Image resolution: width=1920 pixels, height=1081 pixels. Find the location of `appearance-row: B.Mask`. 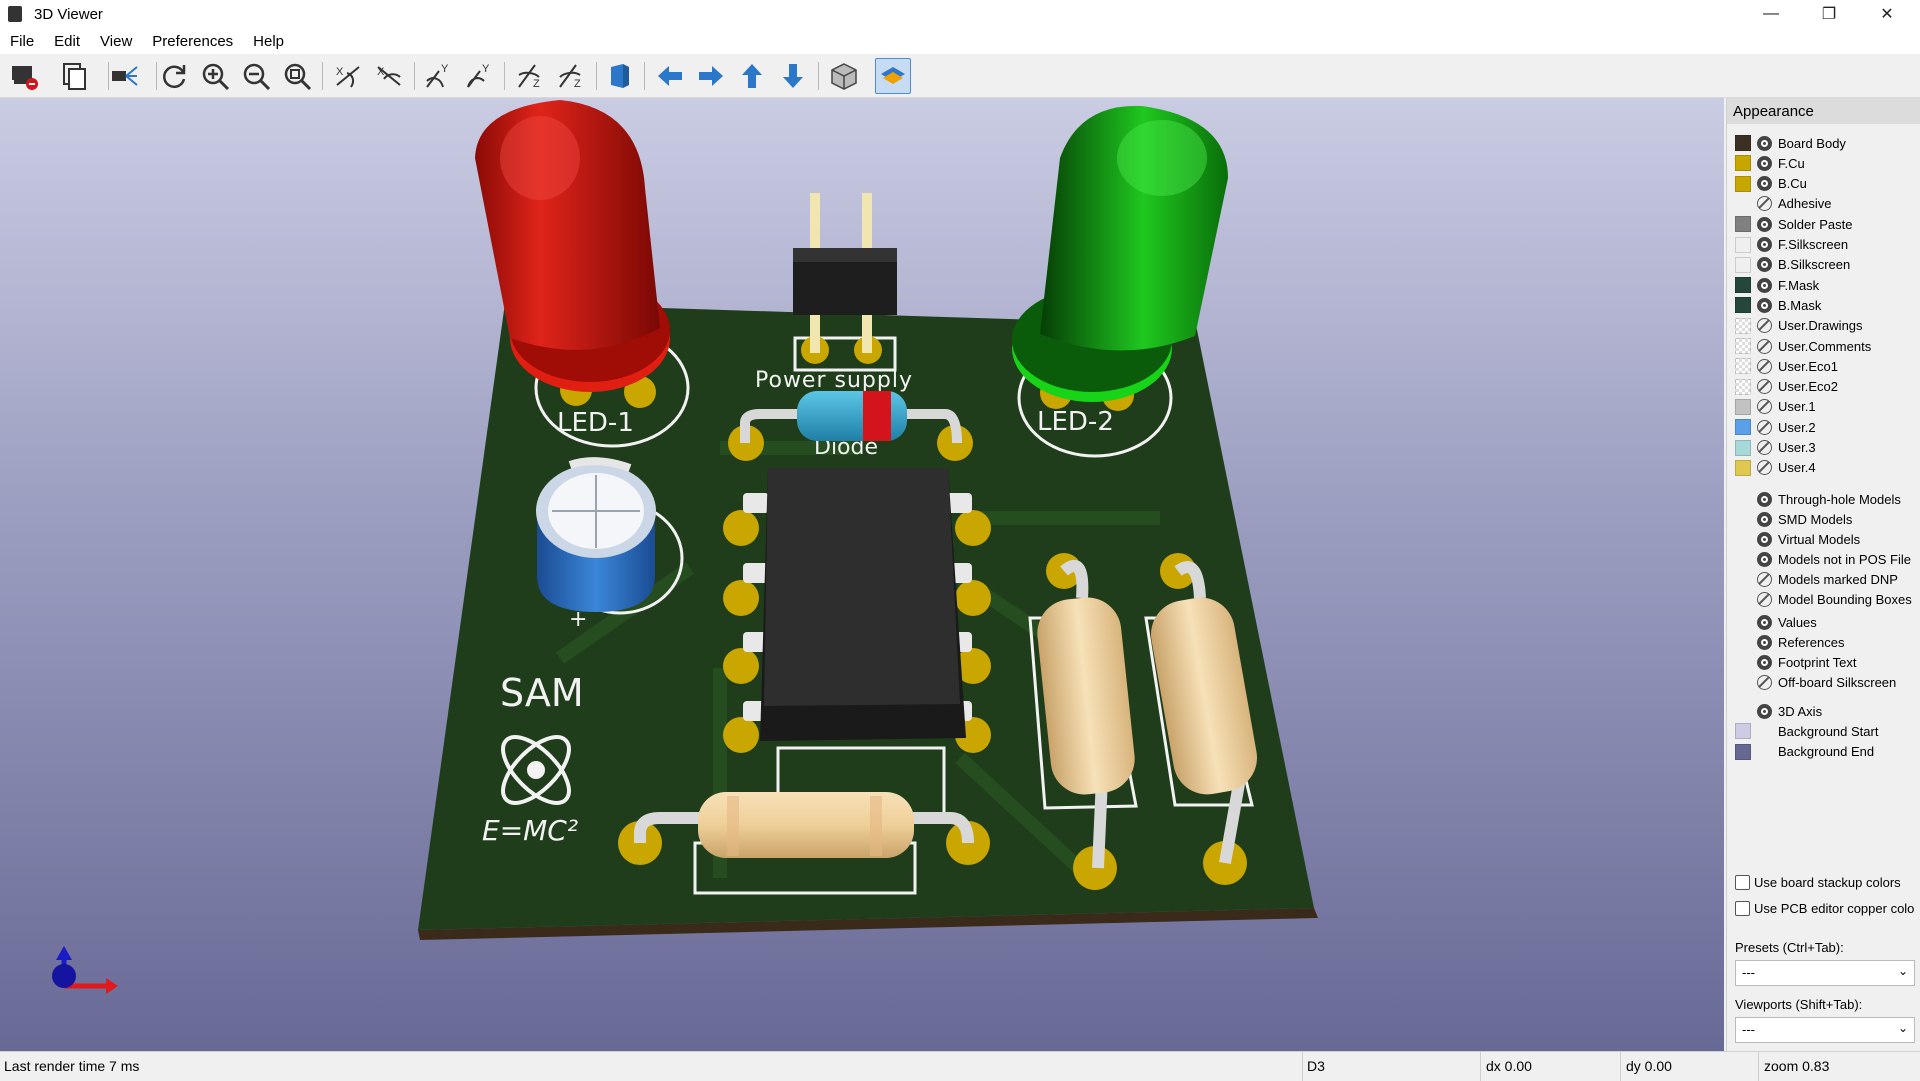

appearance-row: B.Mask is located at coordinates (1778, 305).